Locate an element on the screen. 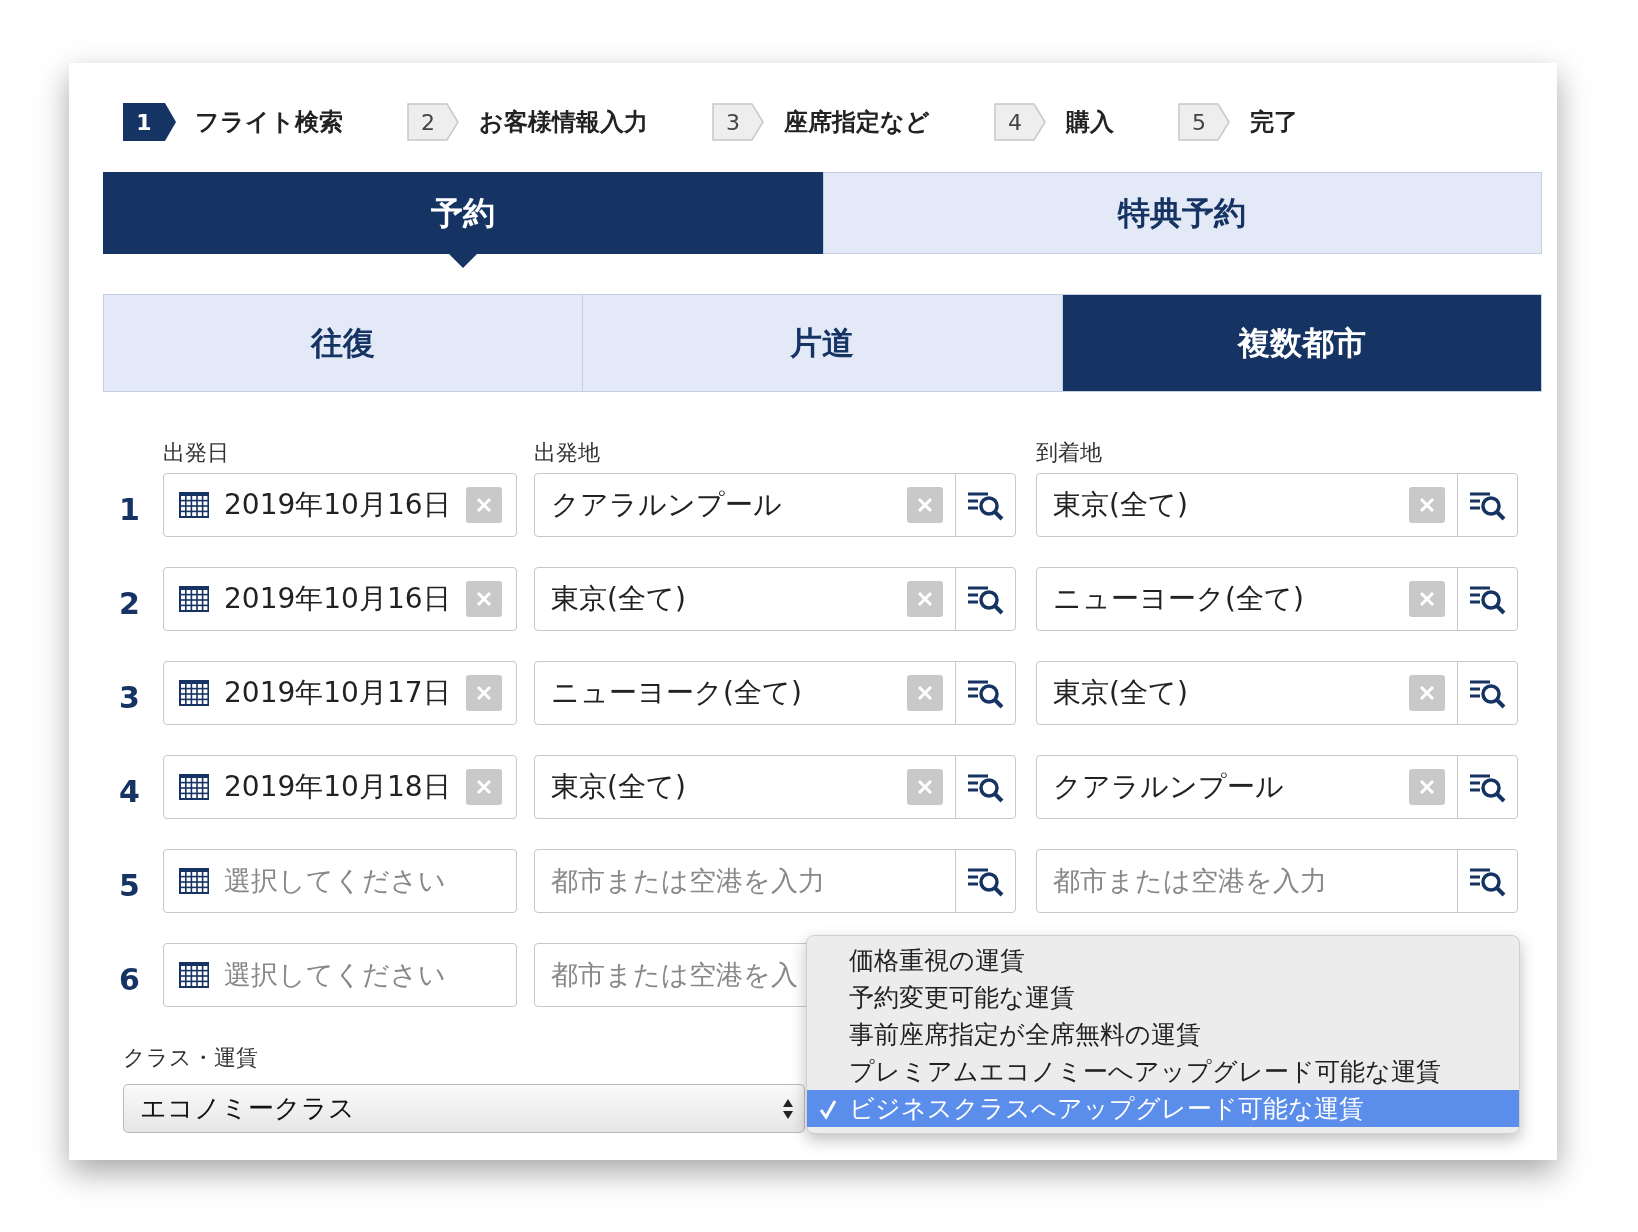  step-label: 完了 is located at coordinates (1274, 122).